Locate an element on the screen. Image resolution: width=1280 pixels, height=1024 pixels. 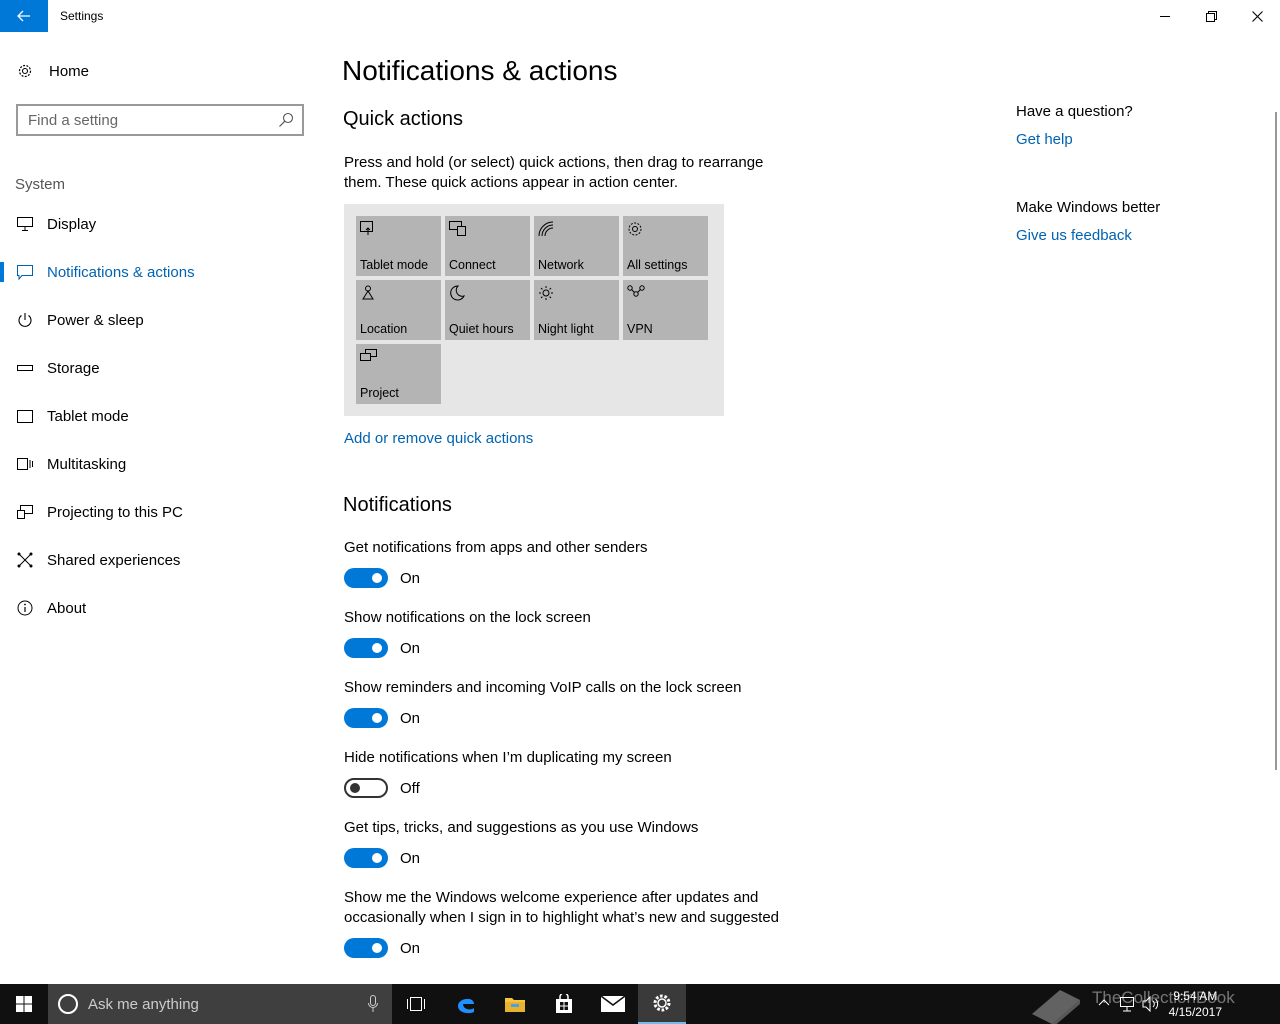
store-icon is located at coordinates (564, 1003).